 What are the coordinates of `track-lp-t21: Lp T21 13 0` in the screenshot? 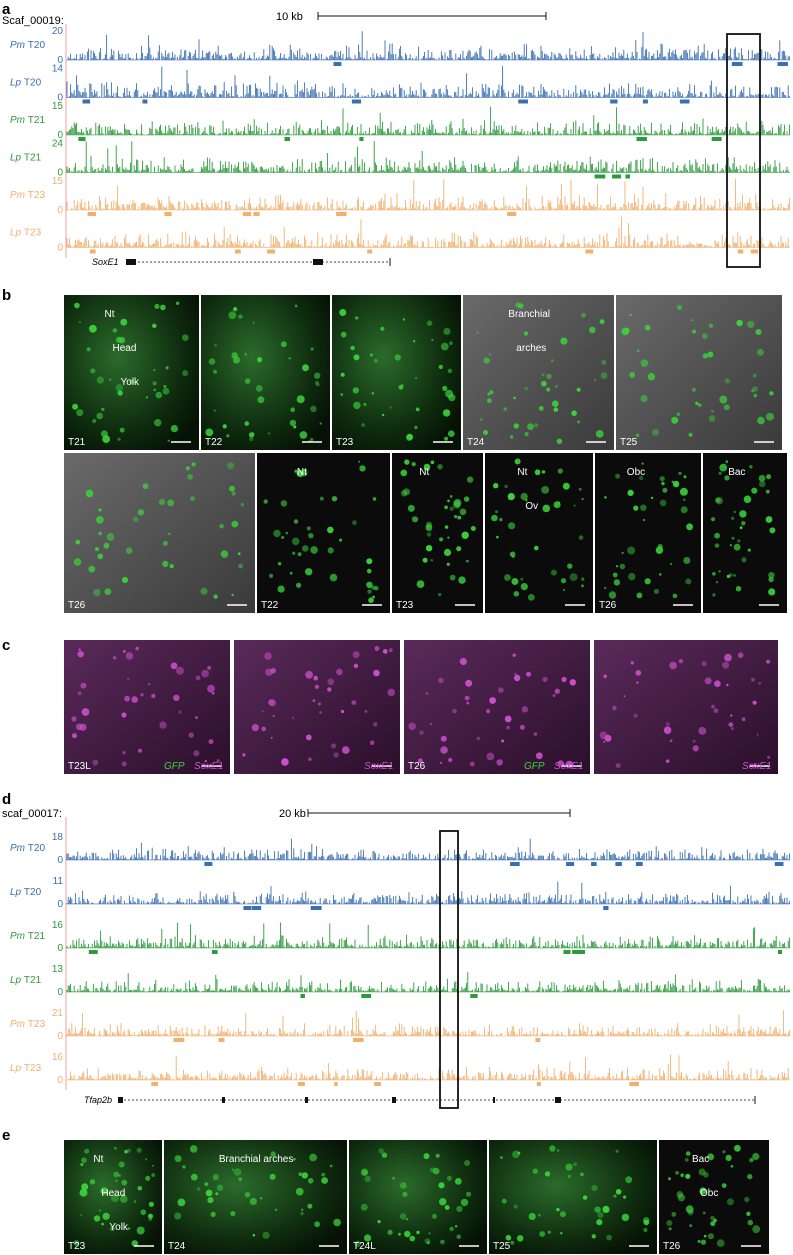 It's located at (400, 981).